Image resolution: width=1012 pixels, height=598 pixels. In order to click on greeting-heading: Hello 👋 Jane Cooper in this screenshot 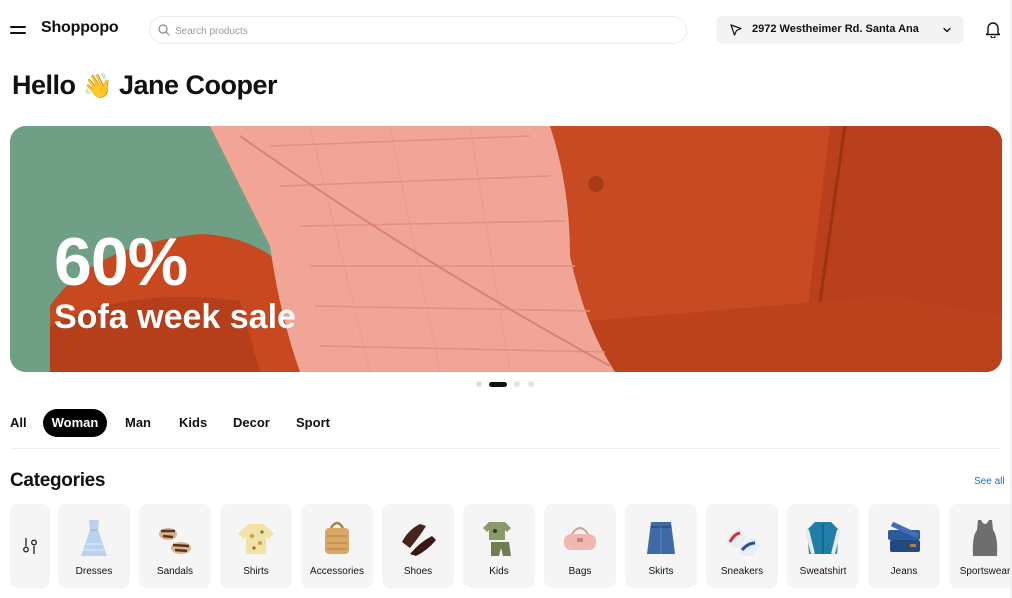, I will do `click(144, 85)`.